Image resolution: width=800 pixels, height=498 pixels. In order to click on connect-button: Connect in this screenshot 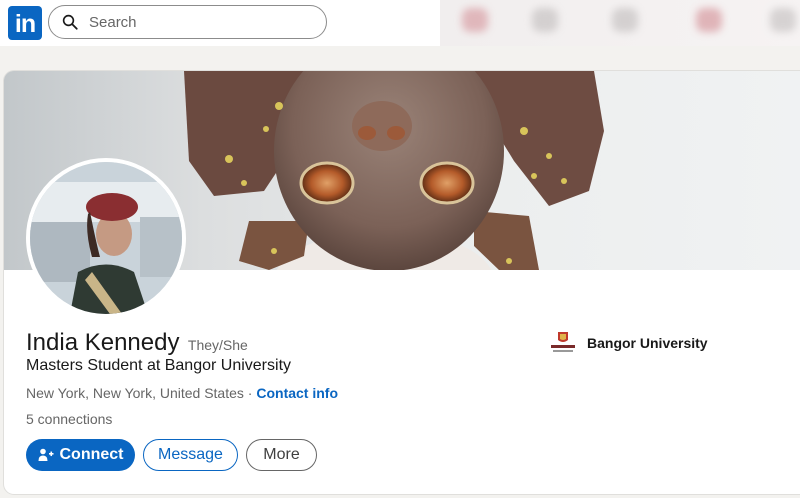, I will do `click(80, 455)`.